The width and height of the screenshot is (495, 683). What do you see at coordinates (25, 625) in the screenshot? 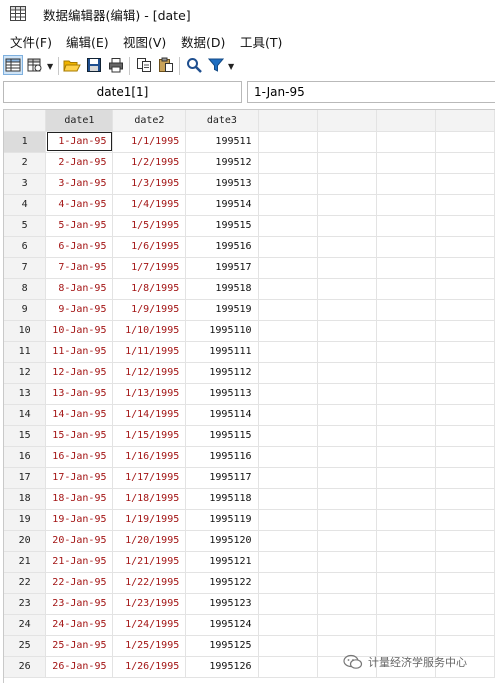
I see `row-number: 24` at bounding box center [25, 625].